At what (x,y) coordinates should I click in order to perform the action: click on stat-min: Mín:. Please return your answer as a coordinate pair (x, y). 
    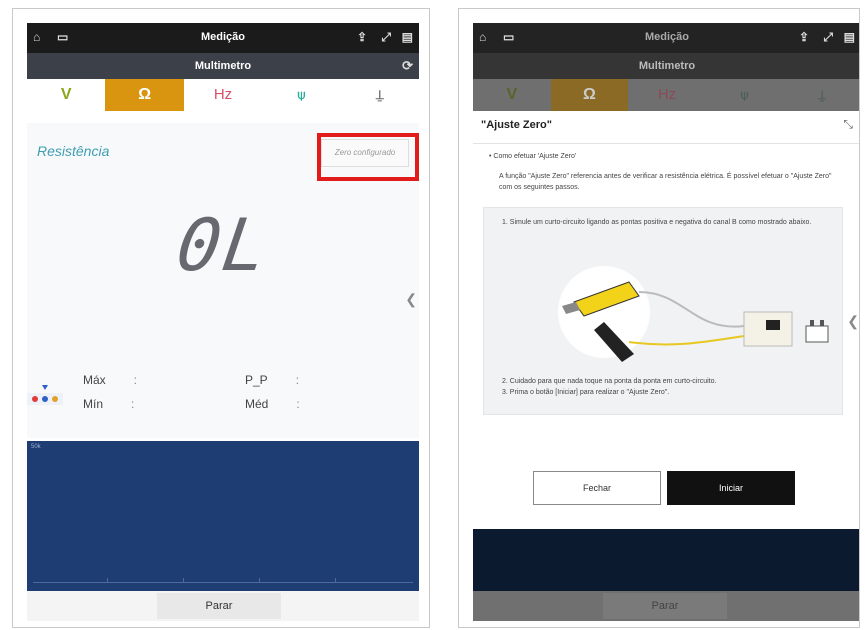
    Looking at the image, I should click on (108, 404).